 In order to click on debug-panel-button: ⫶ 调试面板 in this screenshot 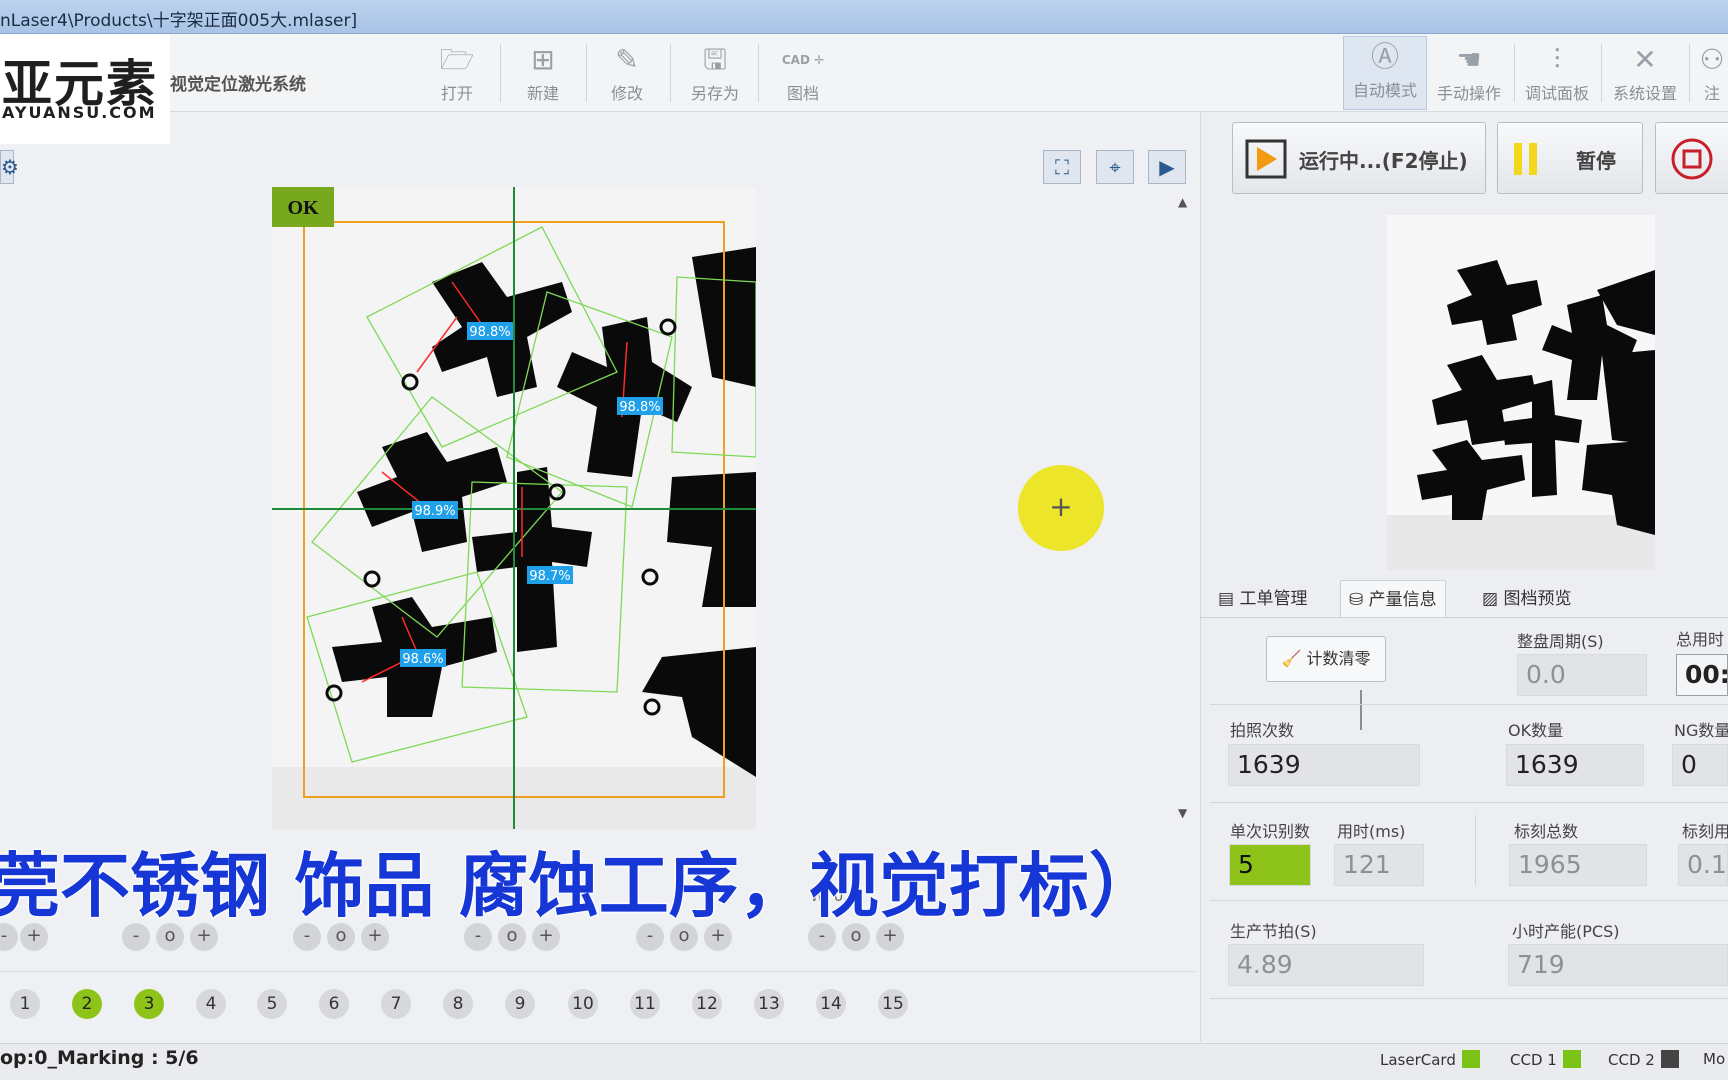, I will do `click(1557, 73)`.